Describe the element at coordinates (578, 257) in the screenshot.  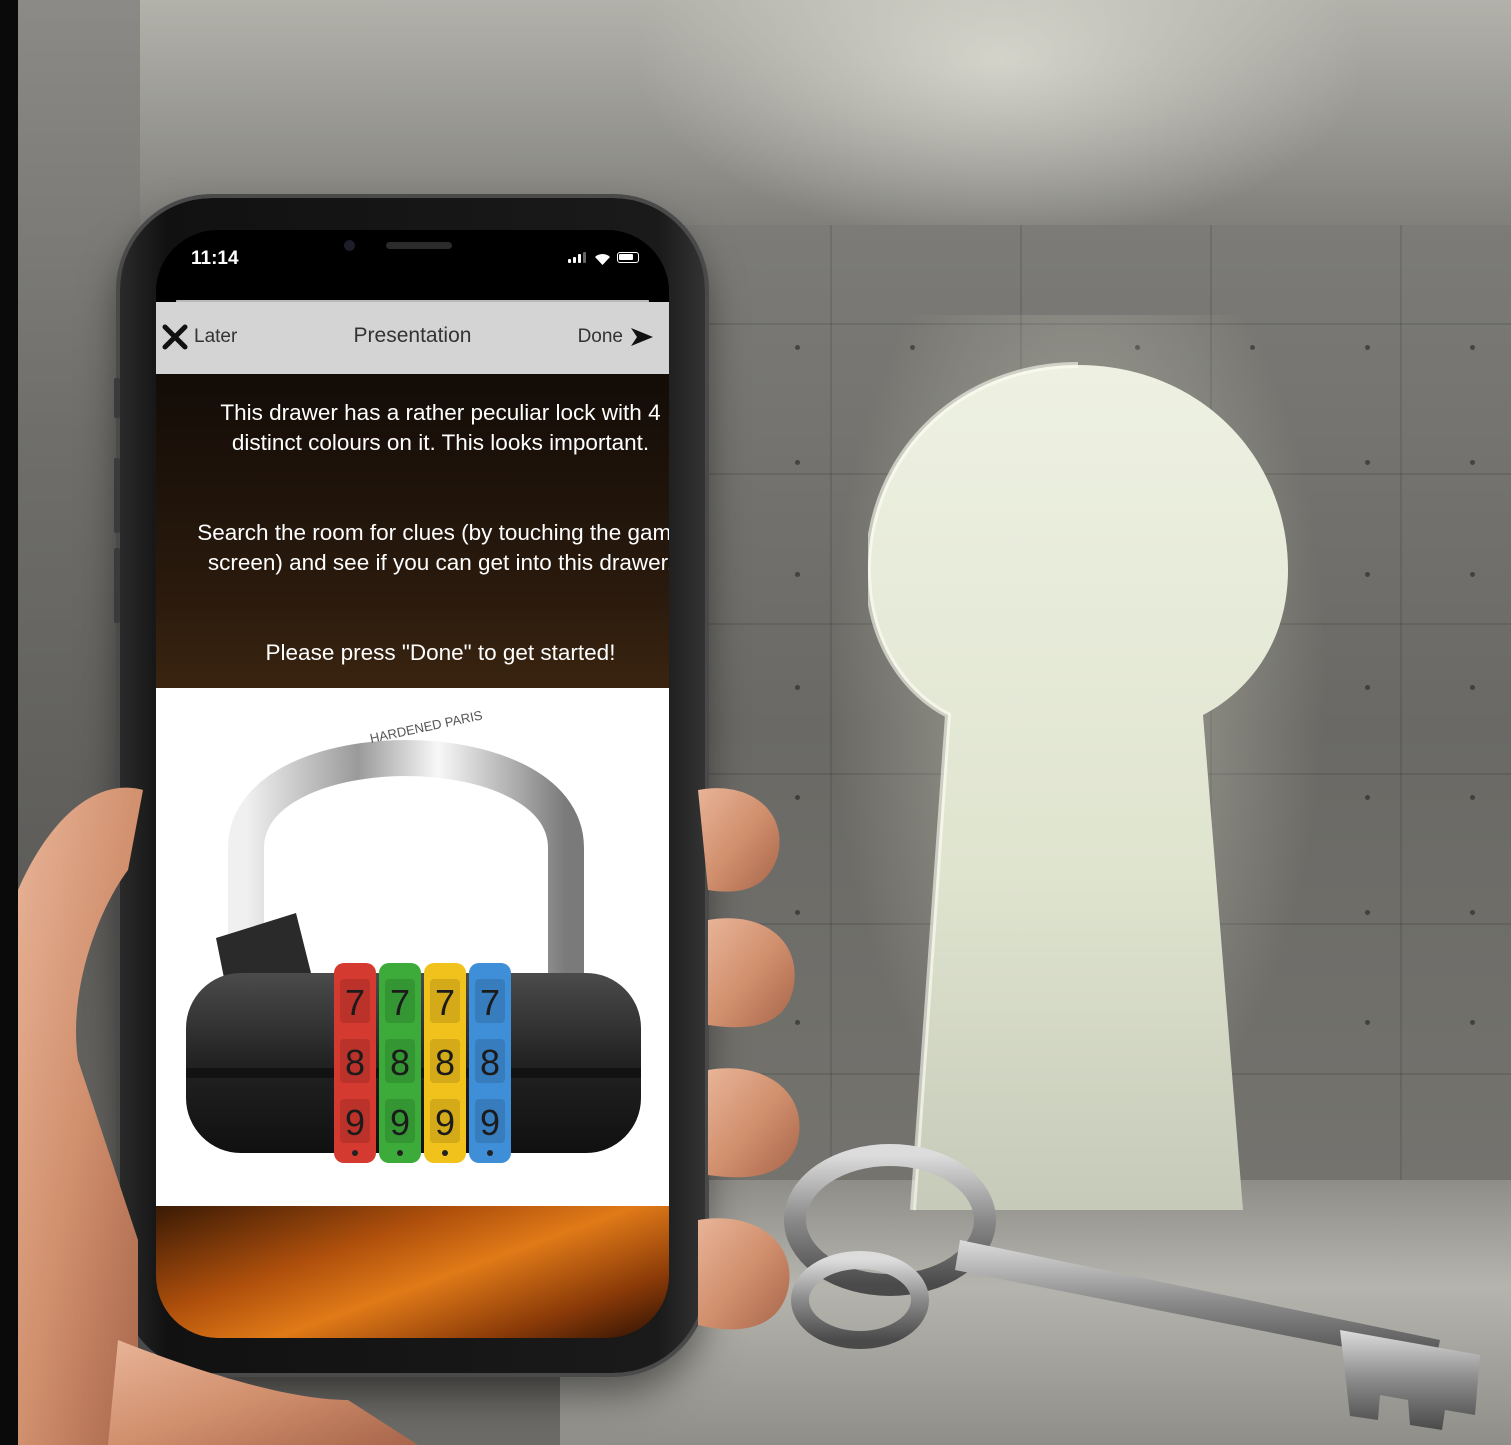
I see `cellular-signal-icon` at that location.